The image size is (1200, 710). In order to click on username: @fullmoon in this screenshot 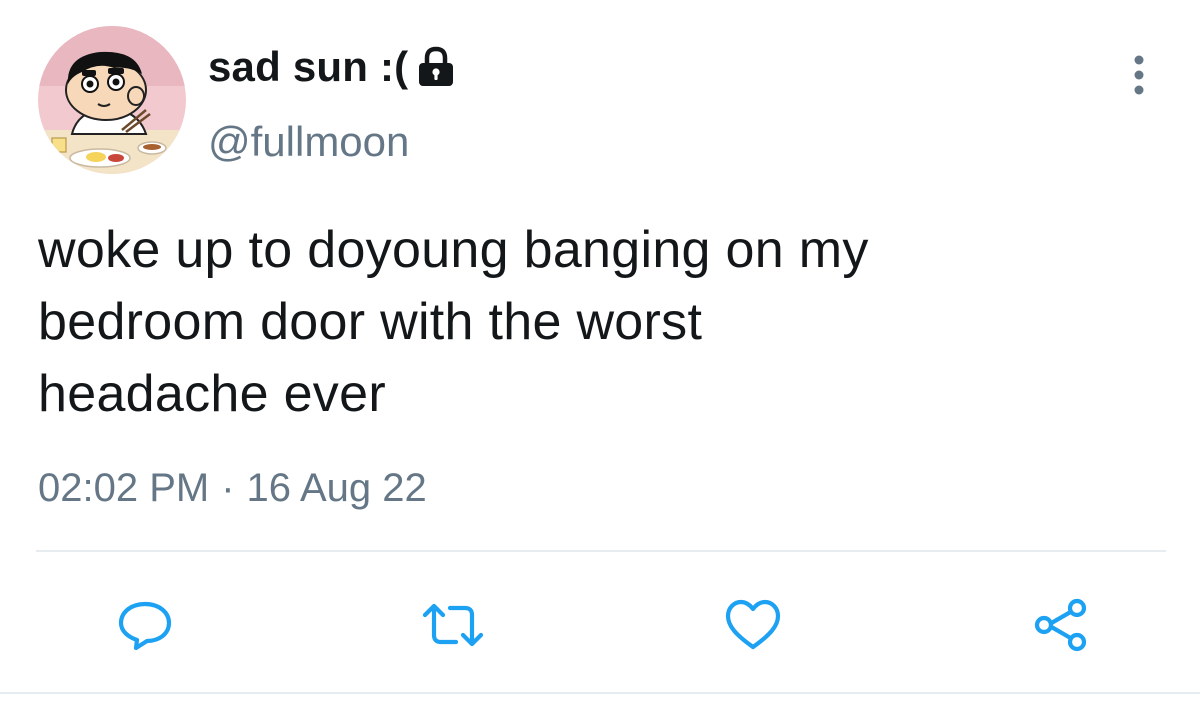, I will do `click(308, 142)`.